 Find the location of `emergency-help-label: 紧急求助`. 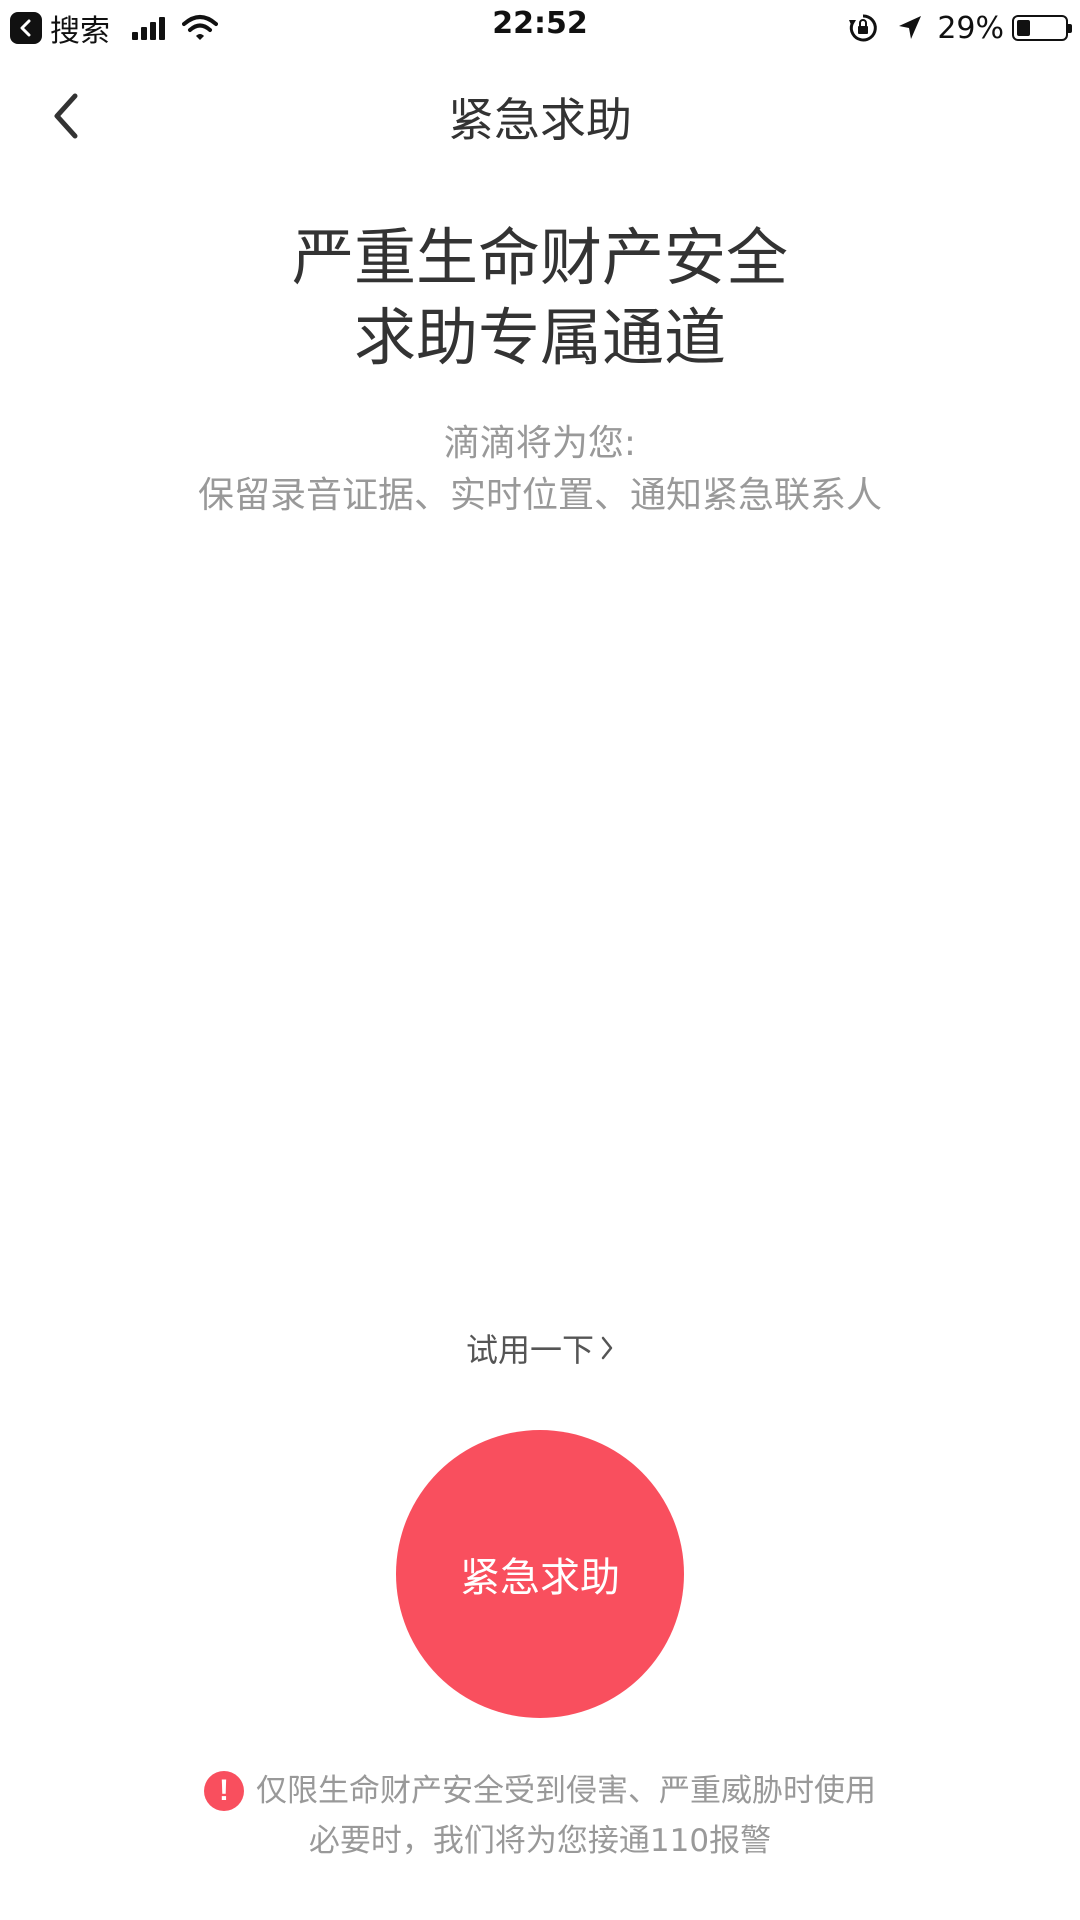

emergency-help-label: 紧急求助 is located at coordinates (540, 1578).